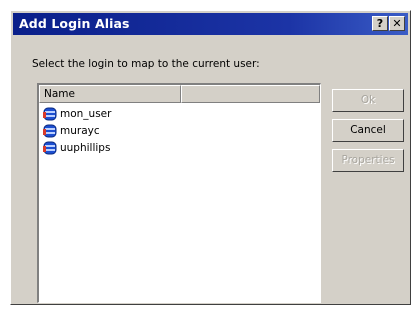 This screenshot has height=322, width=419. Describe the element at coordinates (380, 23) in the screenshot. I see `help-button: ?` at that location.